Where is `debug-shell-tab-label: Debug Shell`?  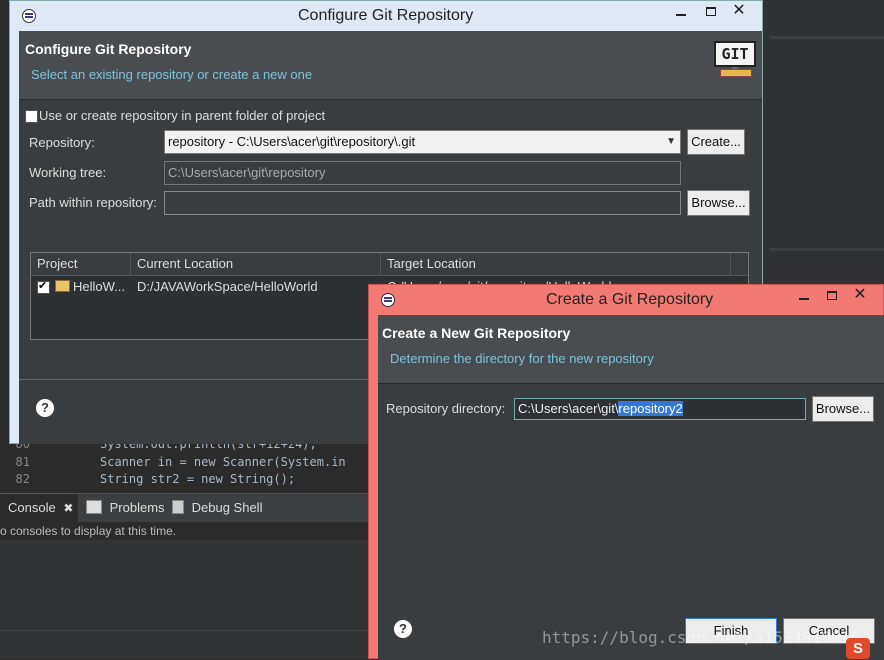
debug-shell-tab-label: Debug Shell is located at coordinates (227, 507).